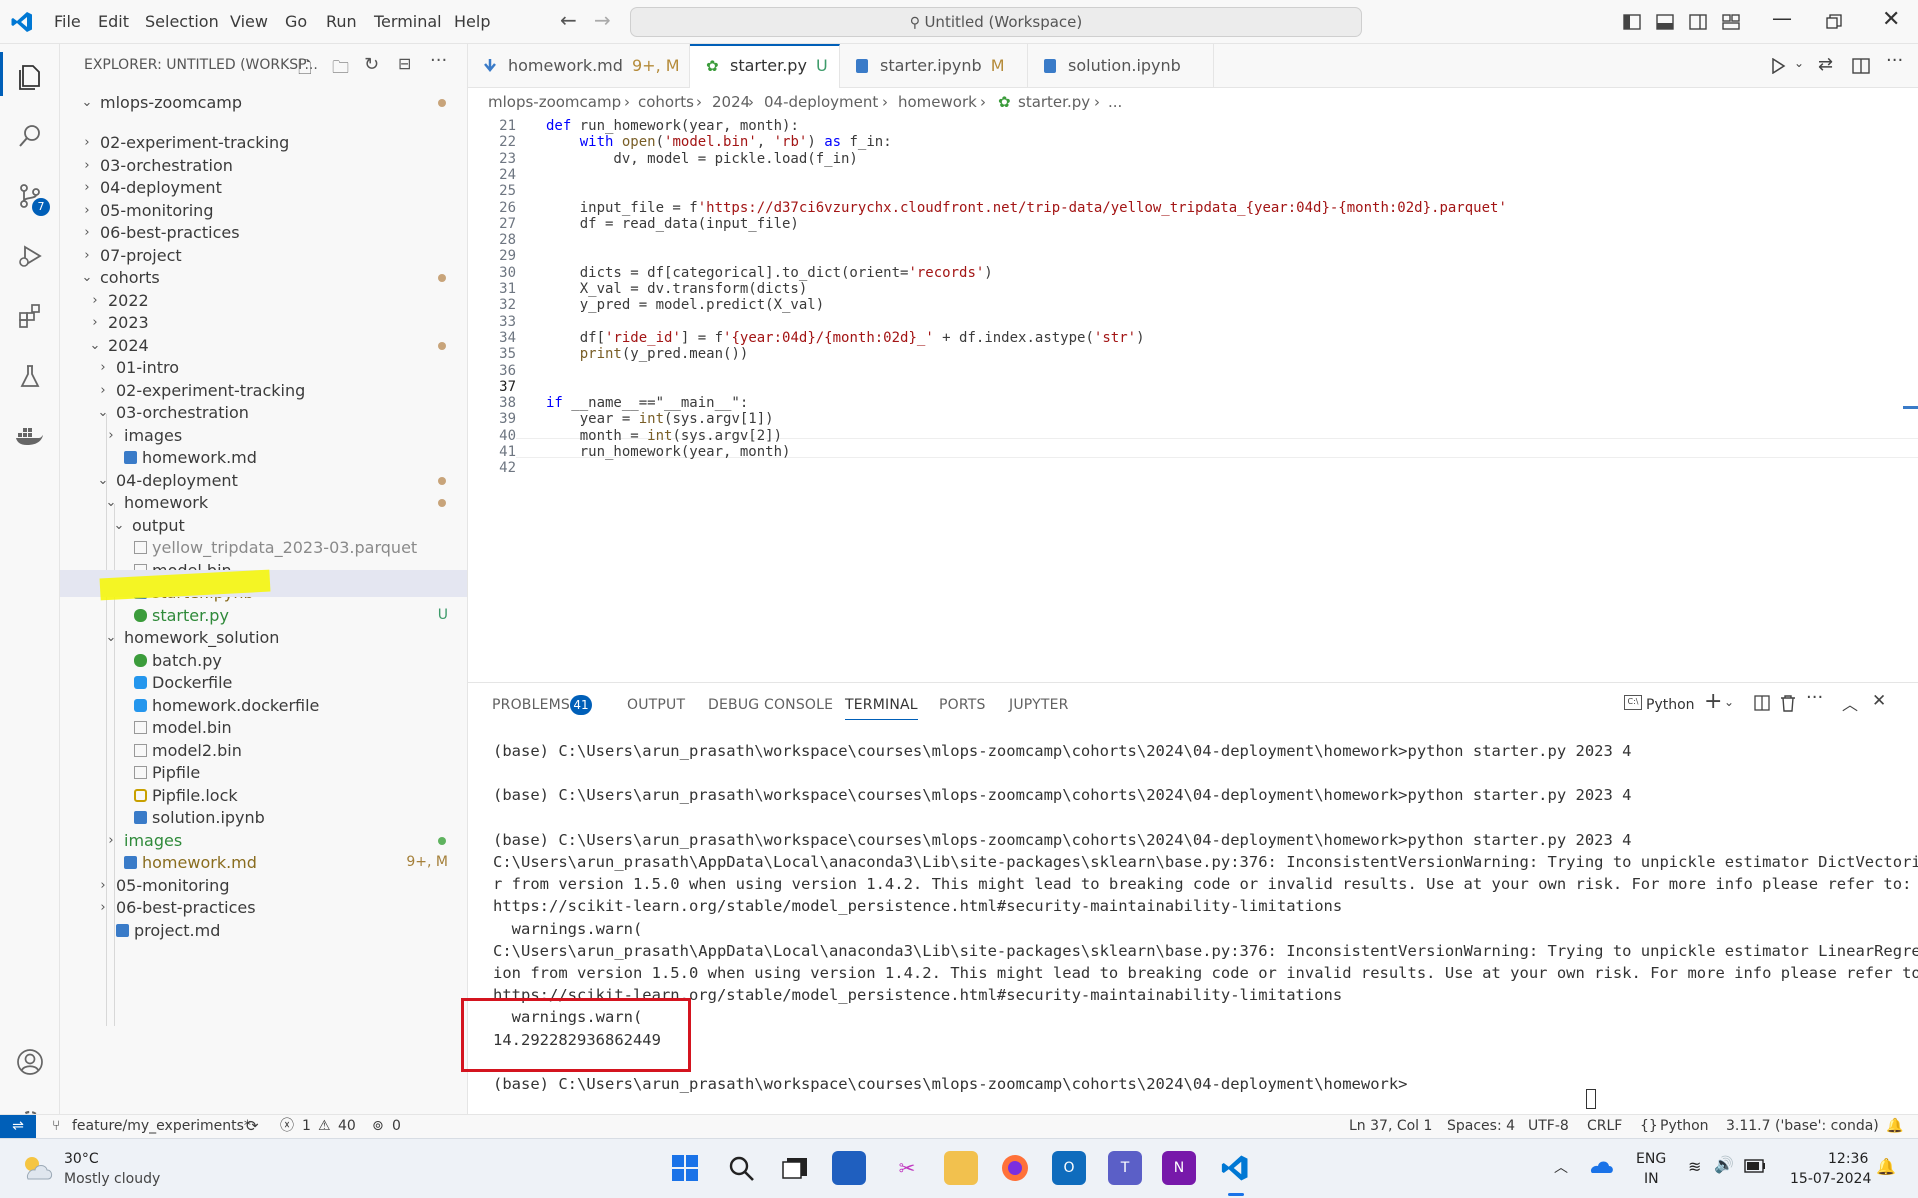  I want to click on snipping-tool-icon: ✂, so click(907, 1168).